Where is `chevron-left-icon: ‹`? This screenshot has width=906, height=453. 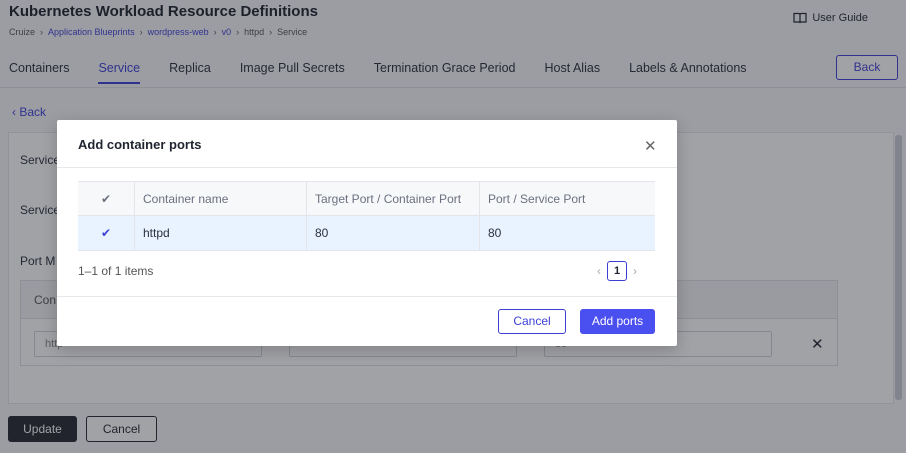
chevron-left-icon: ‹ is located at coordinates (599, 271).